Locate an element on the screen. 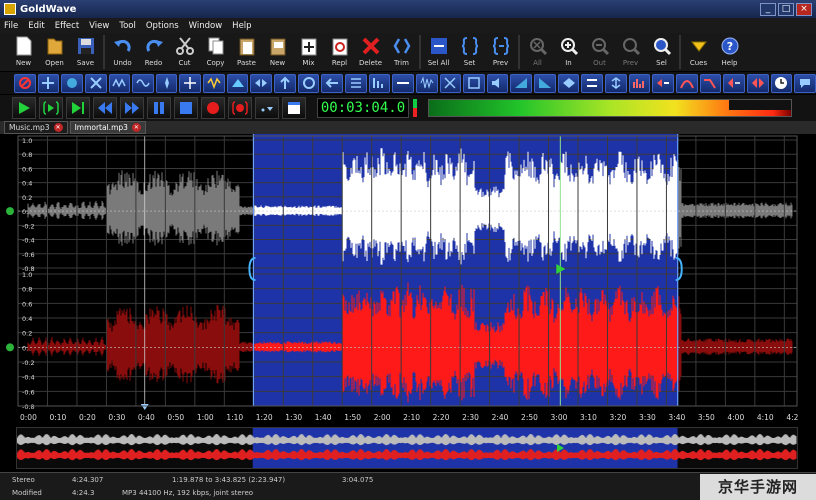 The width and height of the screenshot is (816, 500). effect-resample-icon is located at coordinates (379, 83).